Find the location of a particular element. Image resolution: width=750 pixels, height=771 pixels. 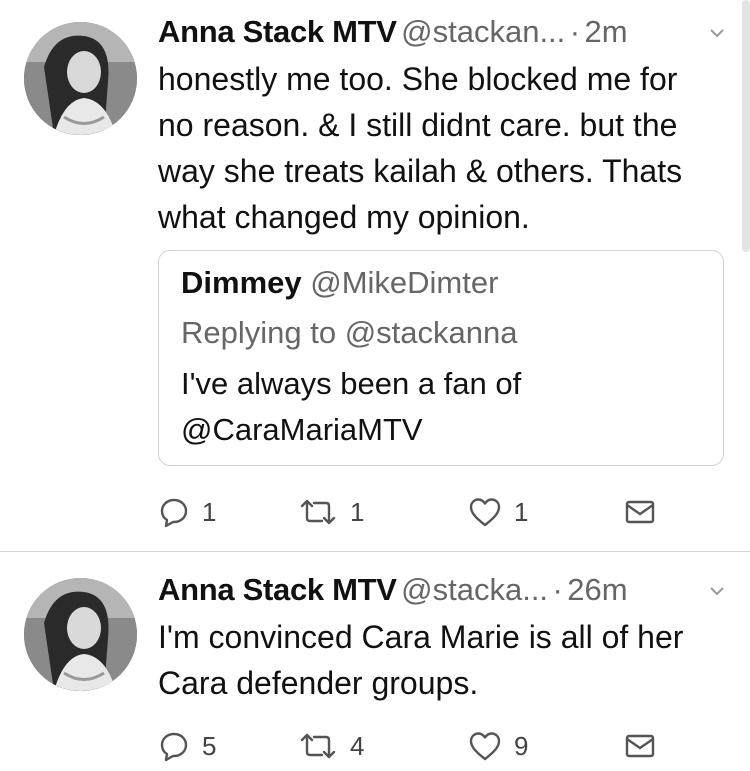

tweet-header: Anna Stack MTV @stackan... · 2m is located at coordinates (442, 34).